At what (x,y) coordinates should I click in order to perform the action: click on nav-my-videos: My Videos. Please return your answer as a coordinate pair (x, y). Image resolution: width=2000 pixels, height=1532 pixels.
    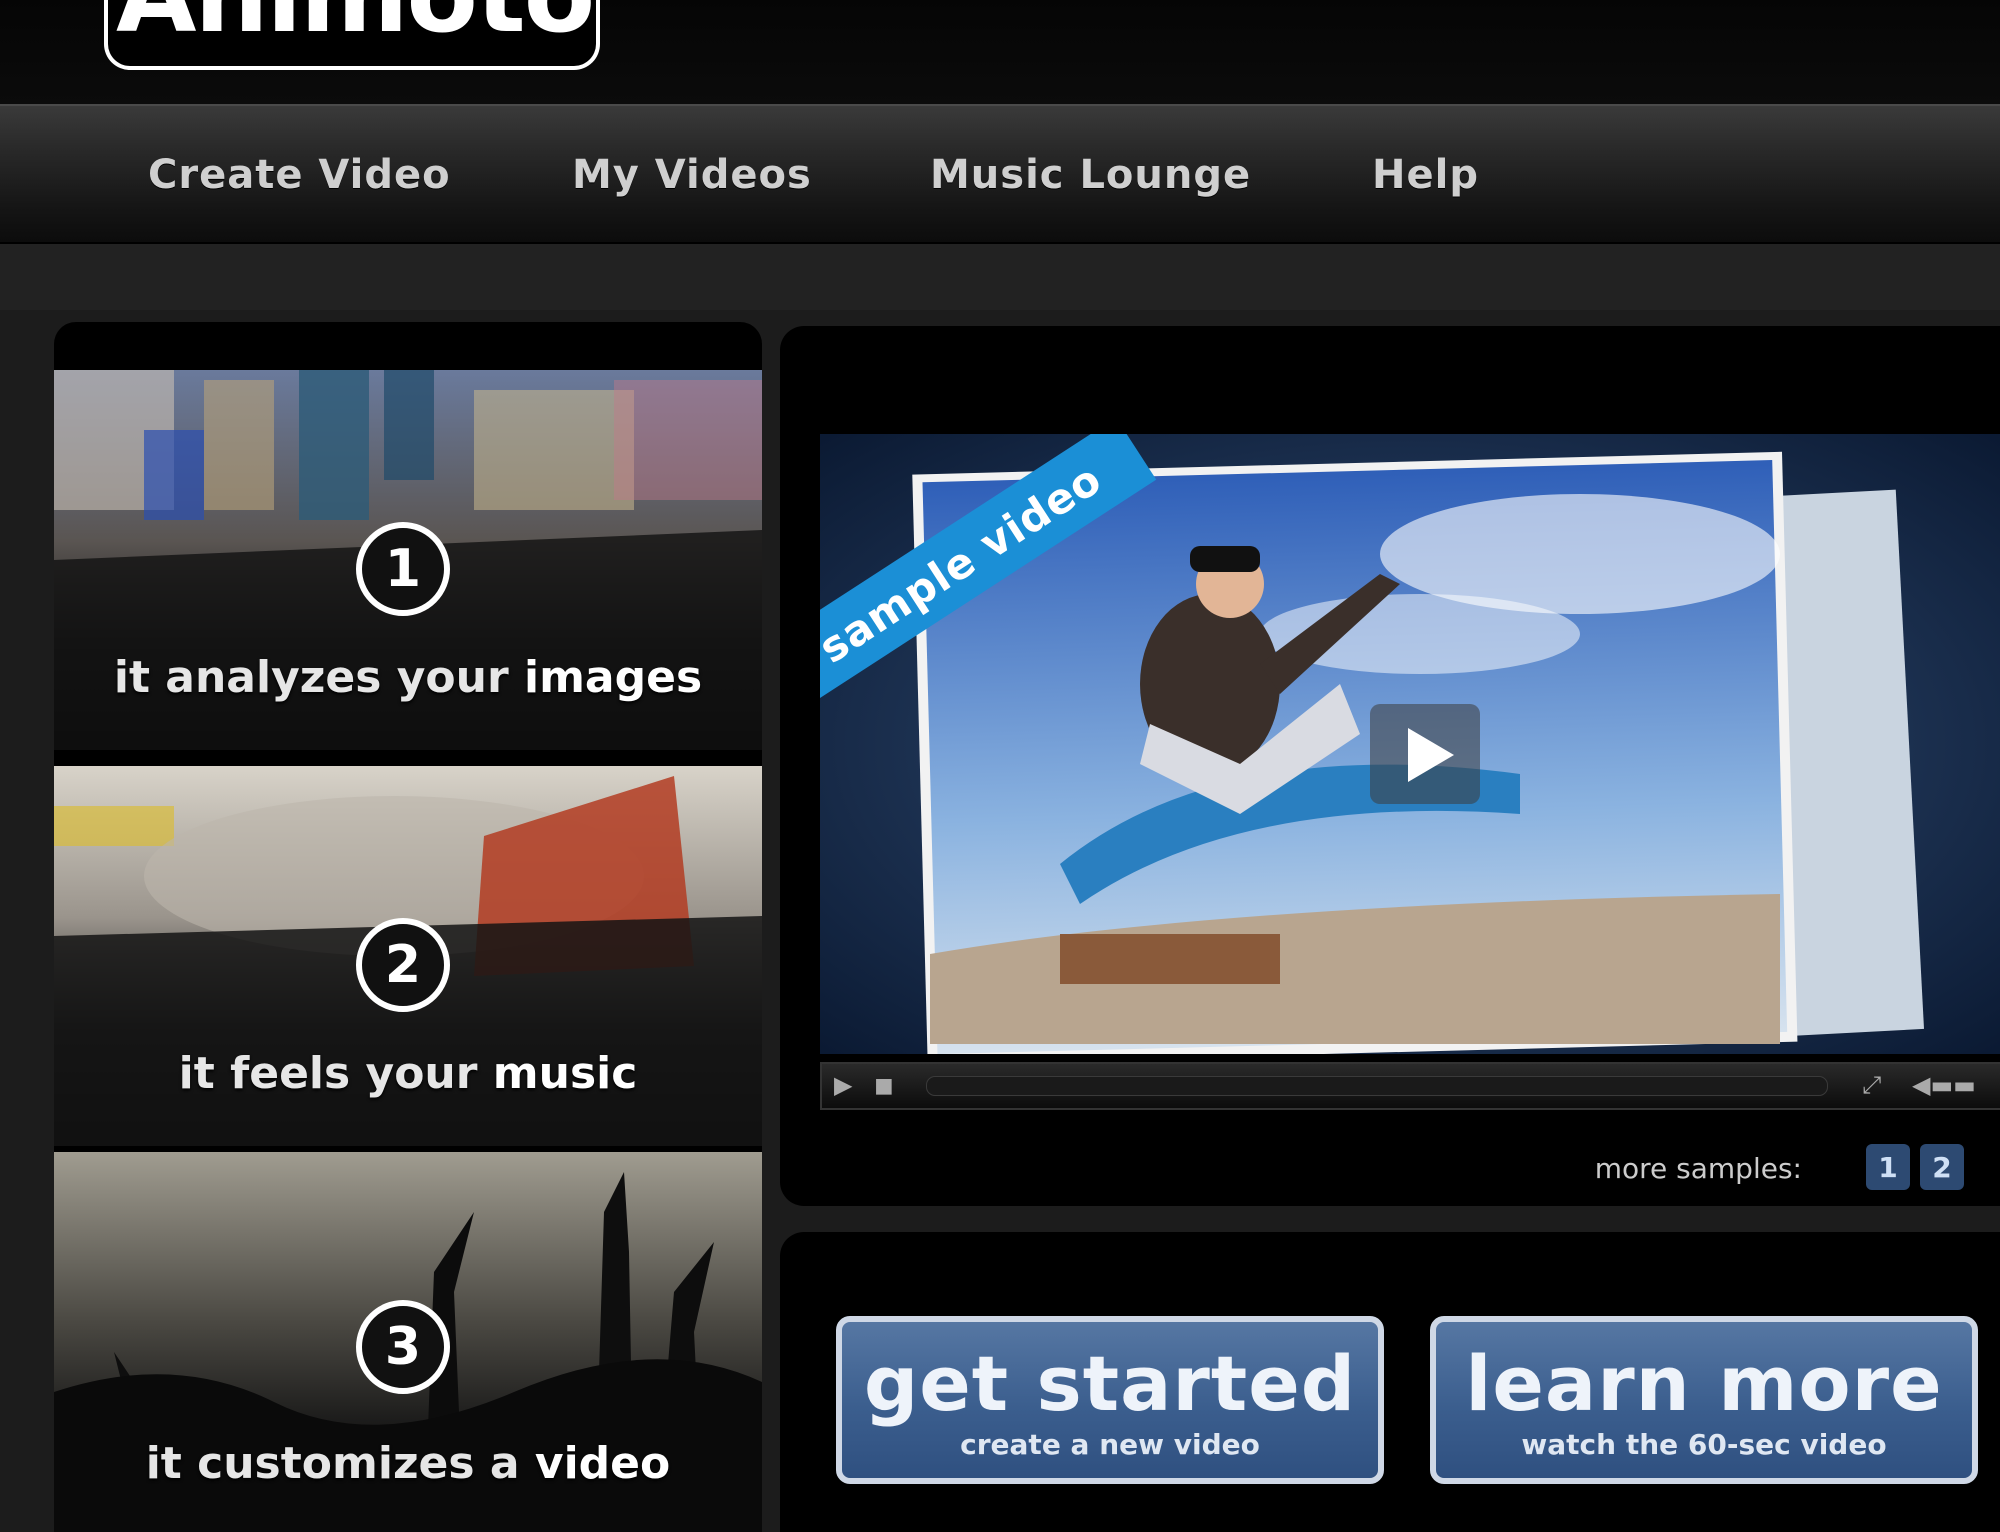
    Looking at the image, I should click on (692, 175).